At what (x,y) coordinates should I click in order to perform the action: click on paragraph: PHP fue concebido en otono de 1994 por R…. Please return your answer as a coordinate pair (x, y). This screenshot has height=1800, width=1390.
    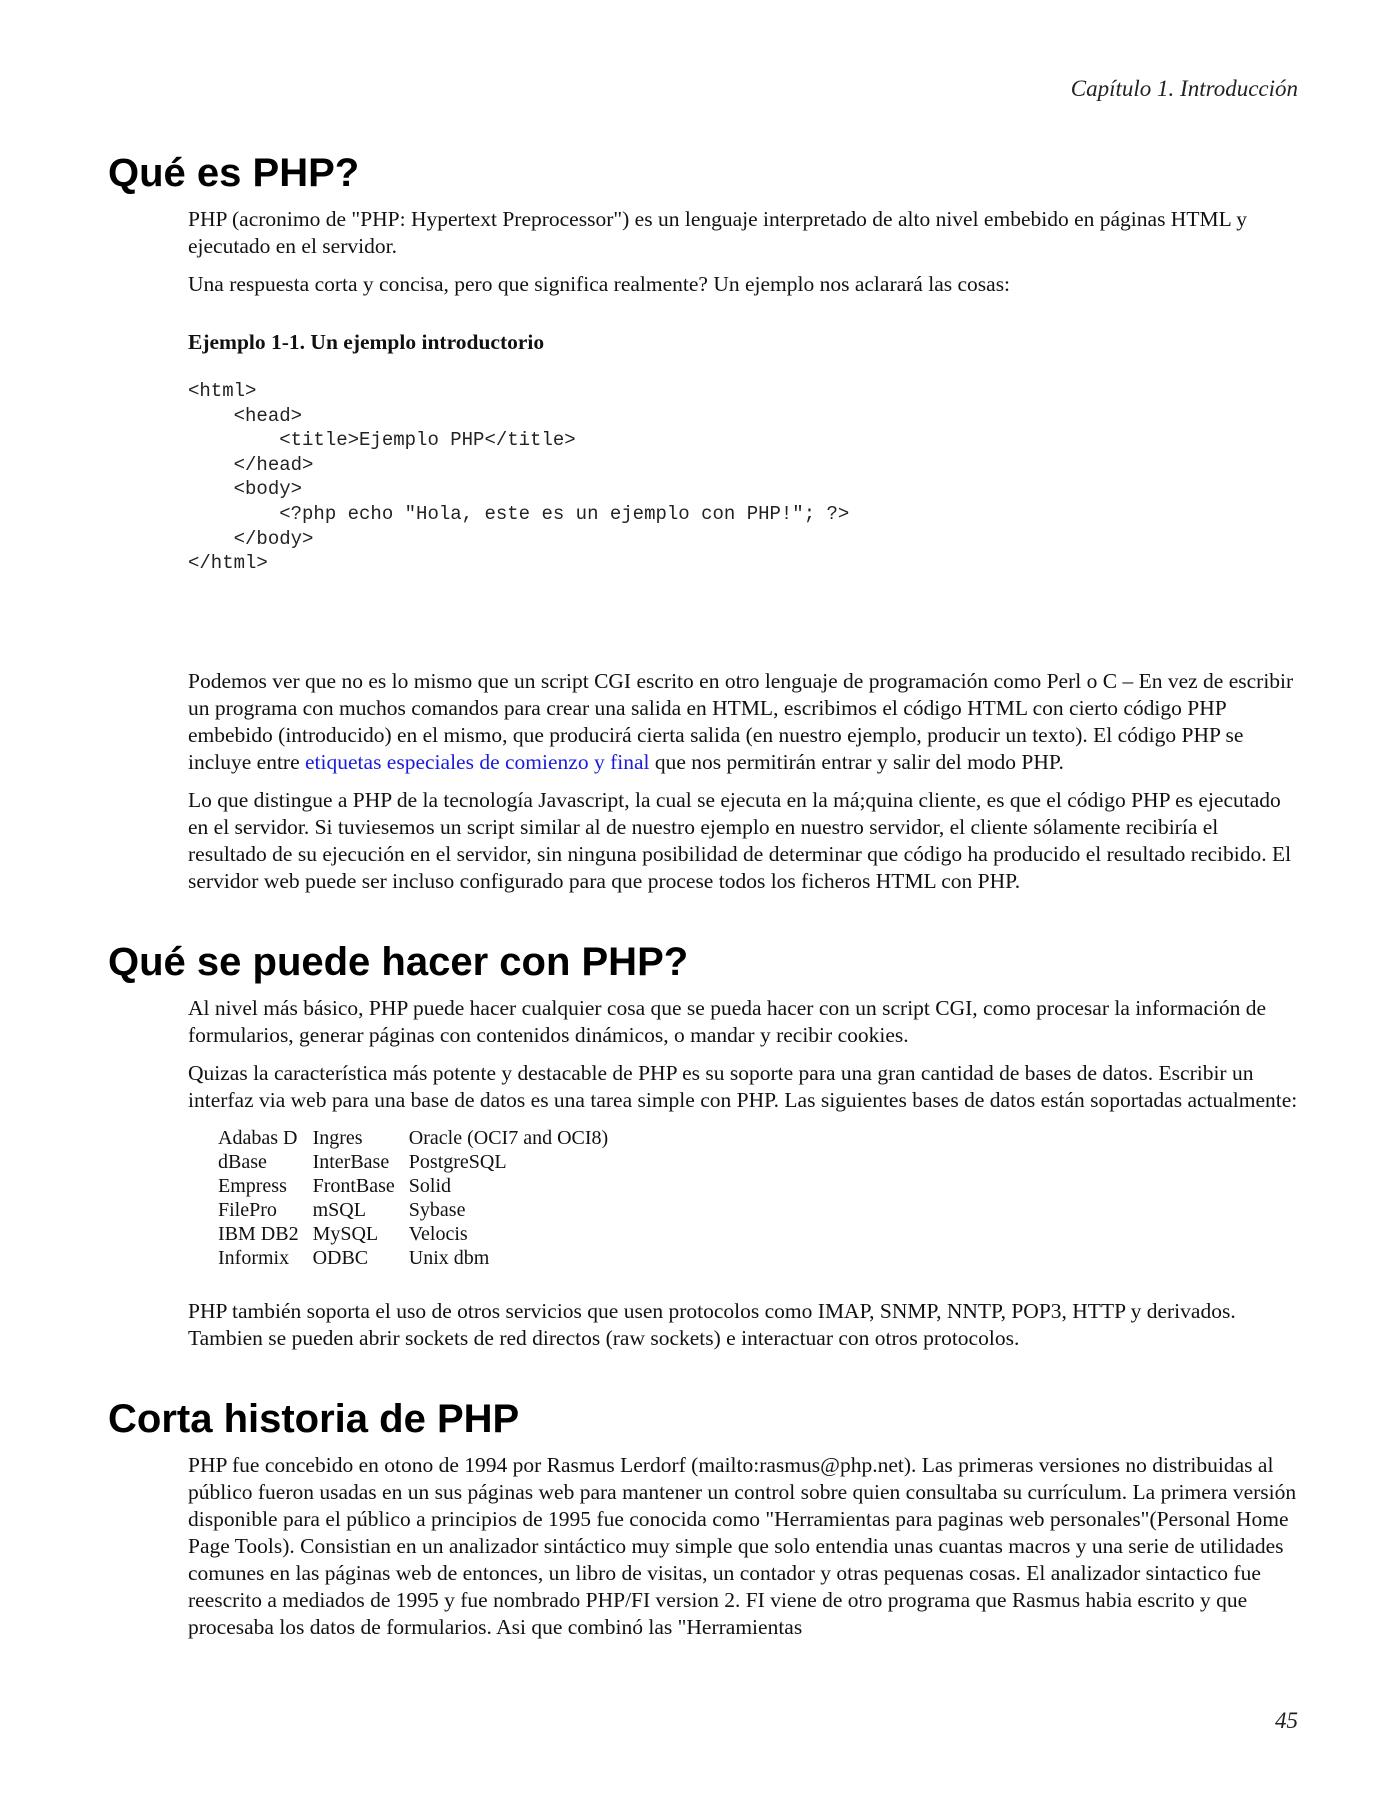
    Looking at the image, I should click on (742, 1545).